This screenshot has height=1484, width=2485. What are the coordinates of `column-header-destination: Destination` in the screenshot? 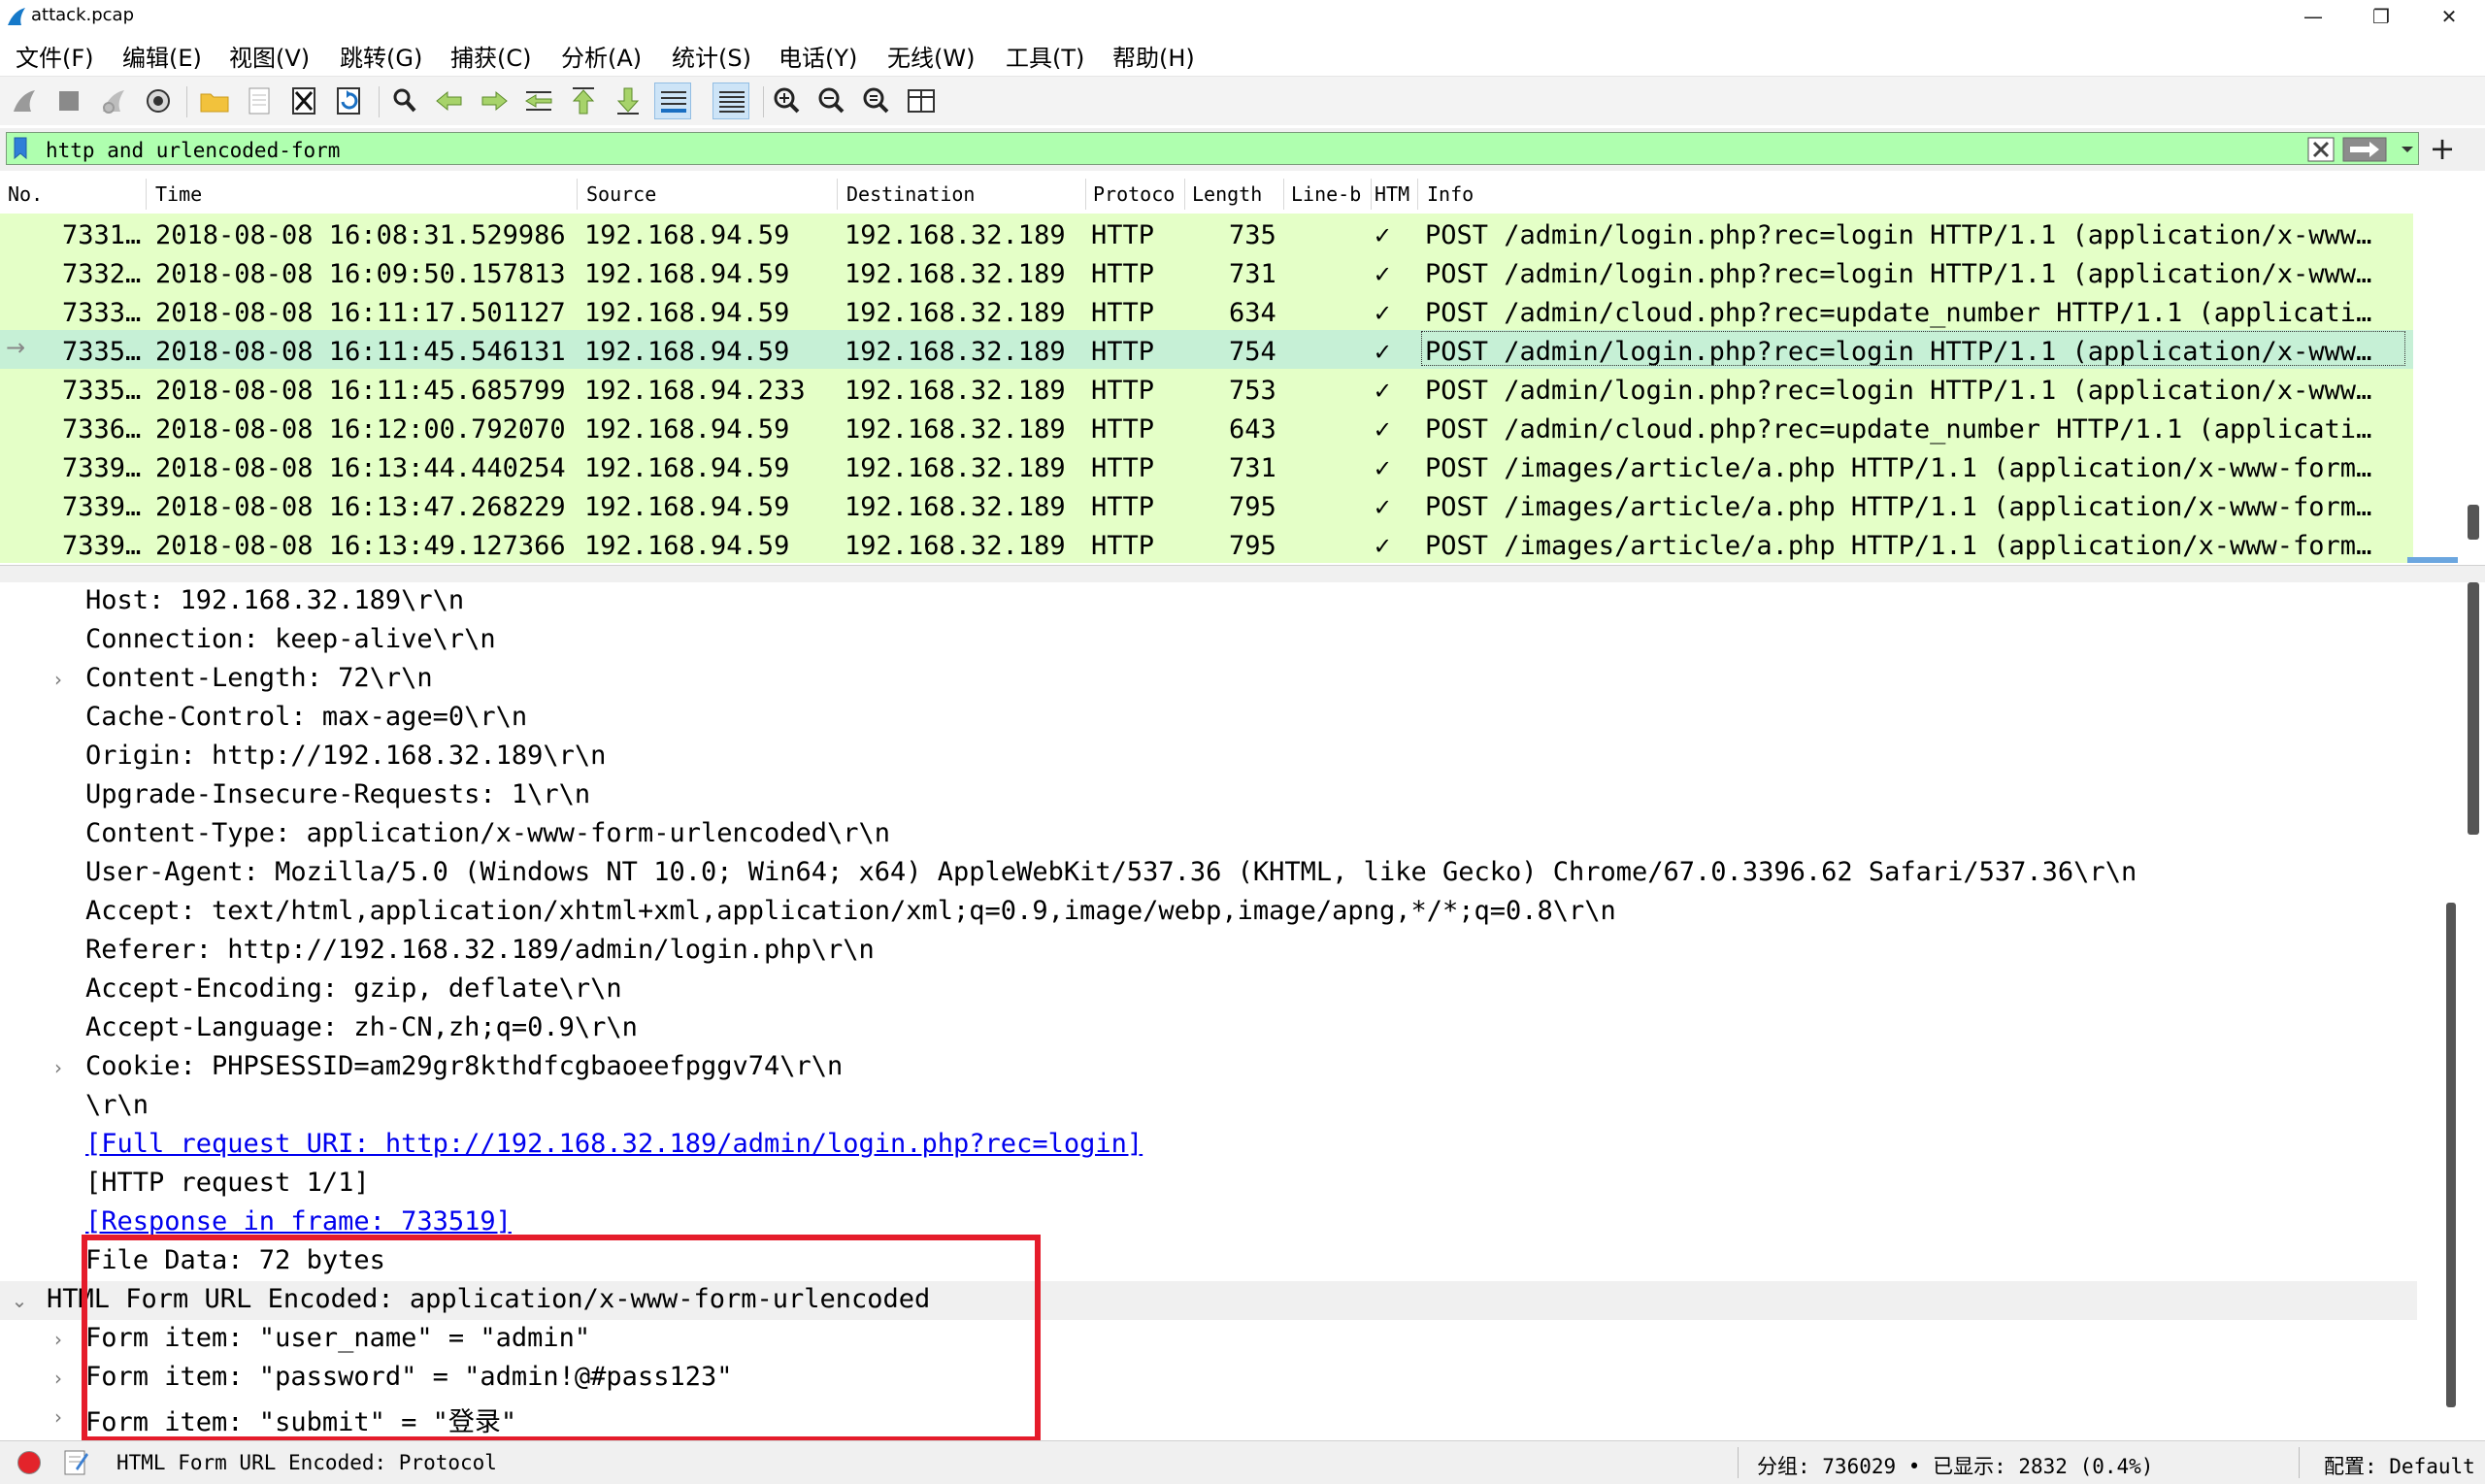 It's located at (962, 194).